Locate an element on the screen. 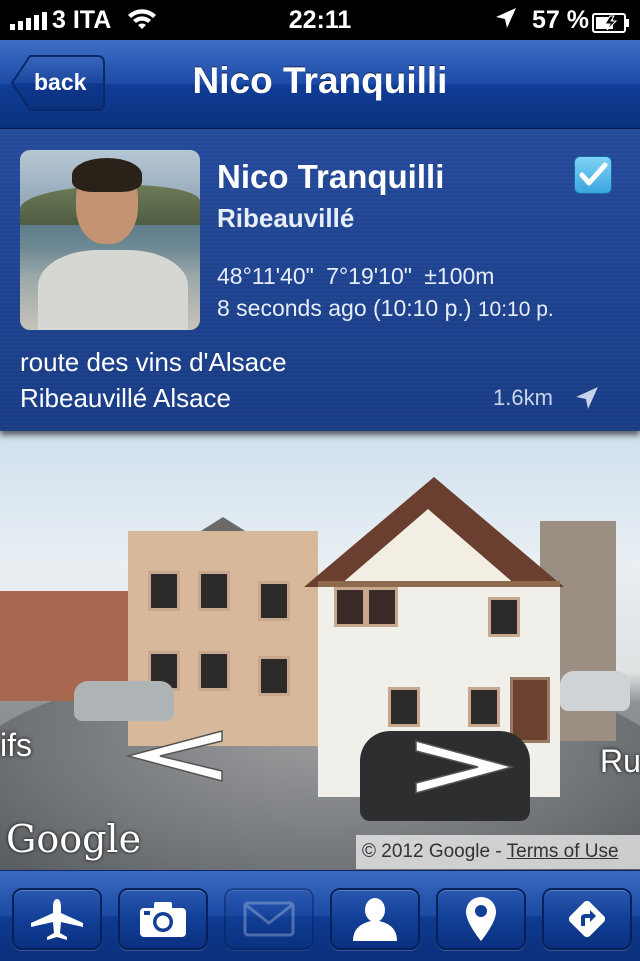  last-seen: 8 seconds ago (10:10 p.) 10:10 p. is located at coordinates (385, 308).